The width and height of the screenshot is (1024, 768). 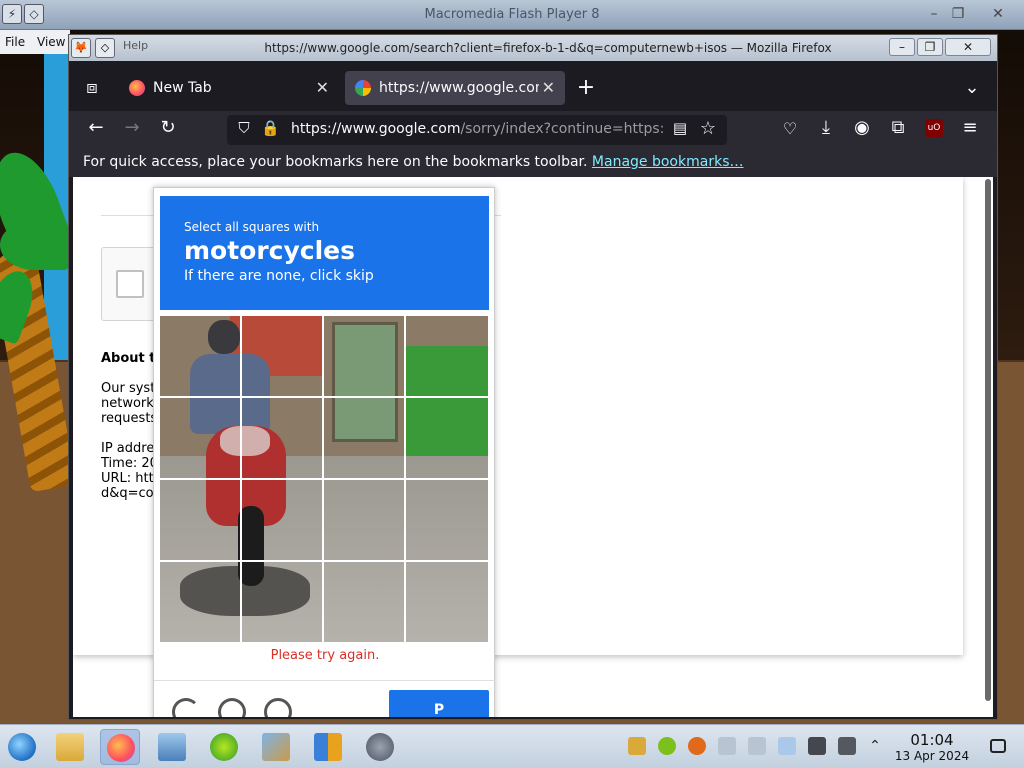 What do you see at coordinates (230, 394) in the screenshot?
I see `rider-body` at bounding box center [230, 394].